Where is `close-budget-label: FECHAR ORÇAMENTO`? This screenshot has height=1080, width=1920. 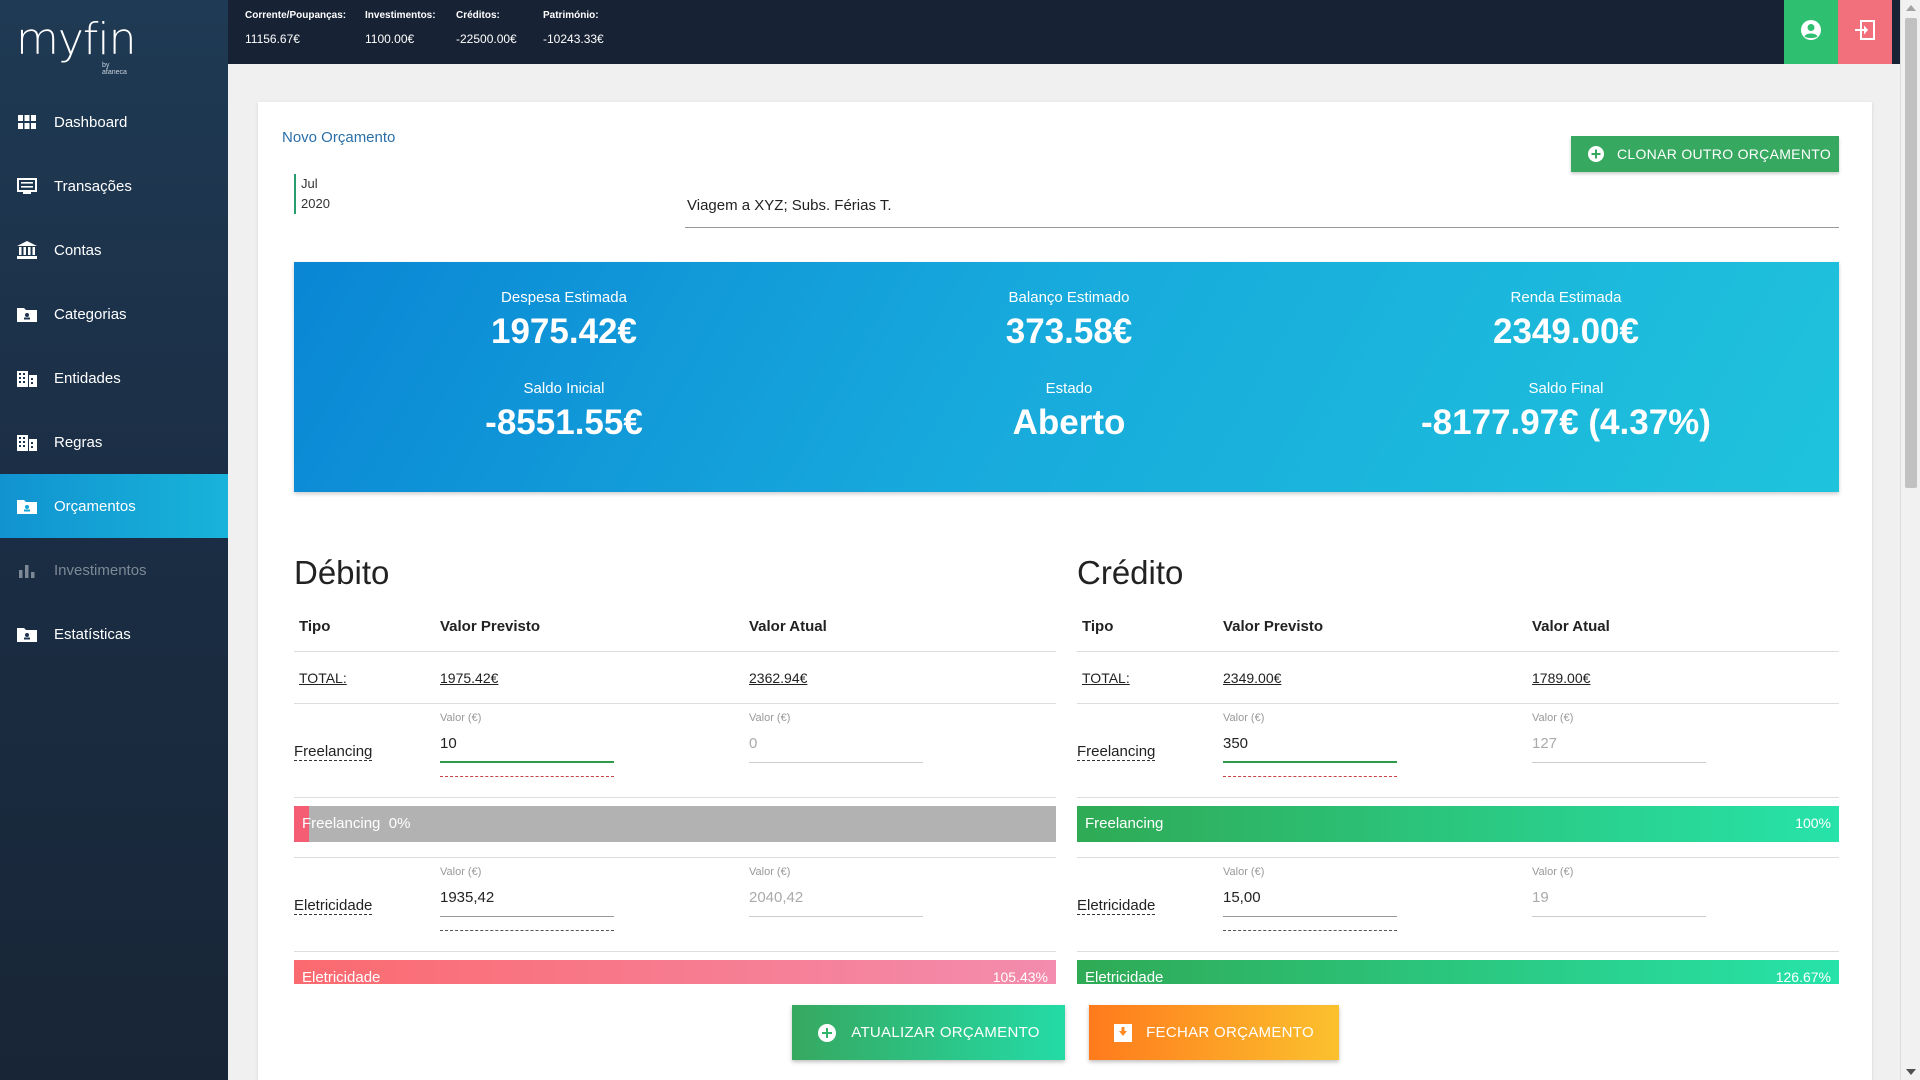
close-budget-label: FECHAR ORÇAMENTO is located at coordinates (1230, 1032).